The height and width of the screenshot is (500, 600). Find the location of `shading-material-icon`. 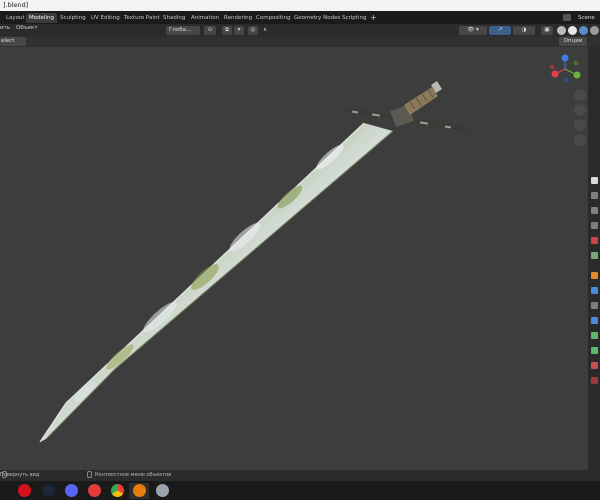

shading-material-icon is located at coordinates (583, 30).